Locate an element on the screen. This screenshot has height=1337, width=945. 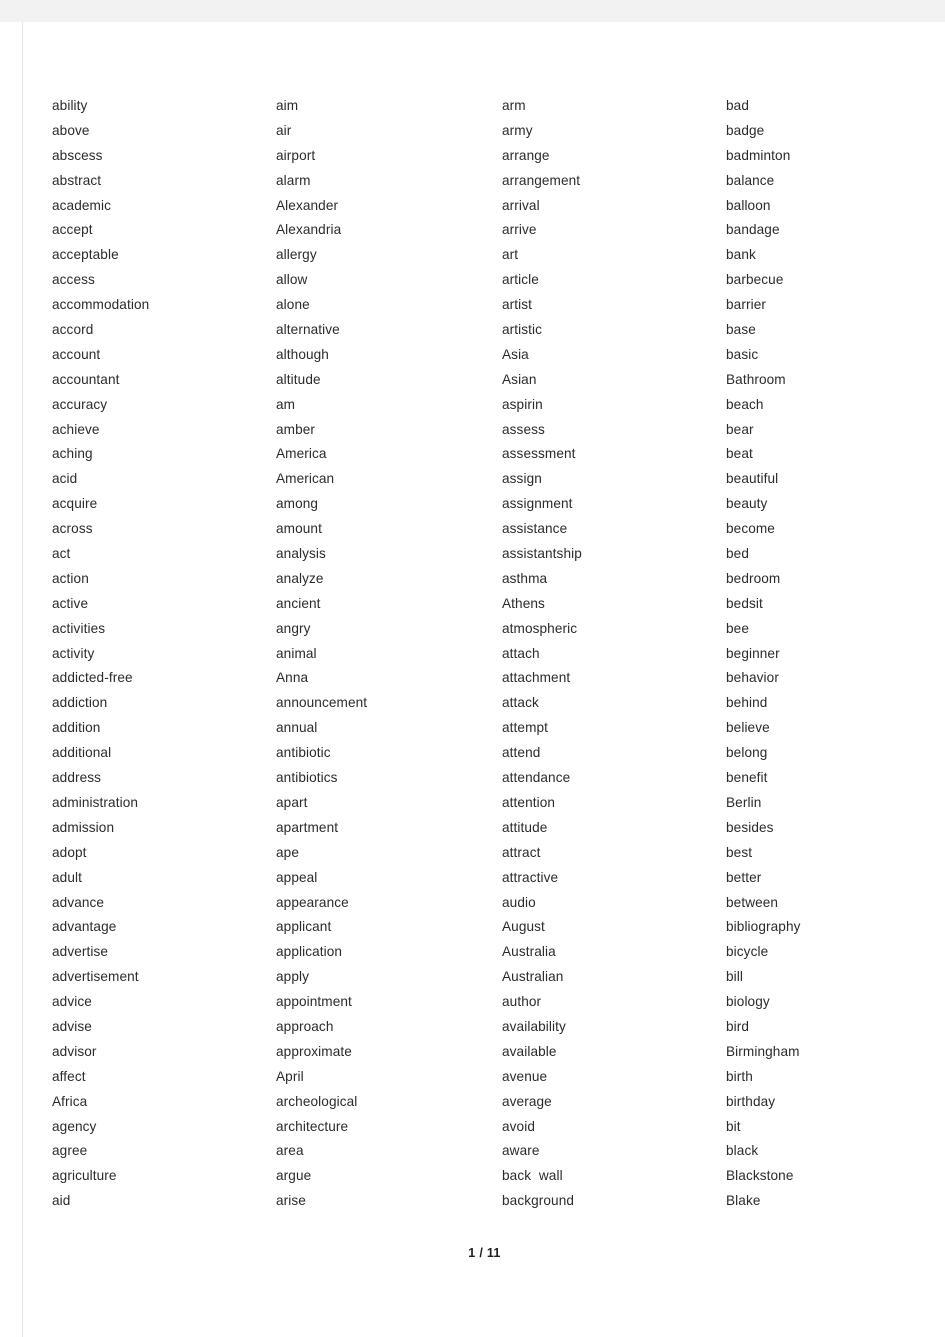
word-item: attachment is located at coordinates (536, 678).